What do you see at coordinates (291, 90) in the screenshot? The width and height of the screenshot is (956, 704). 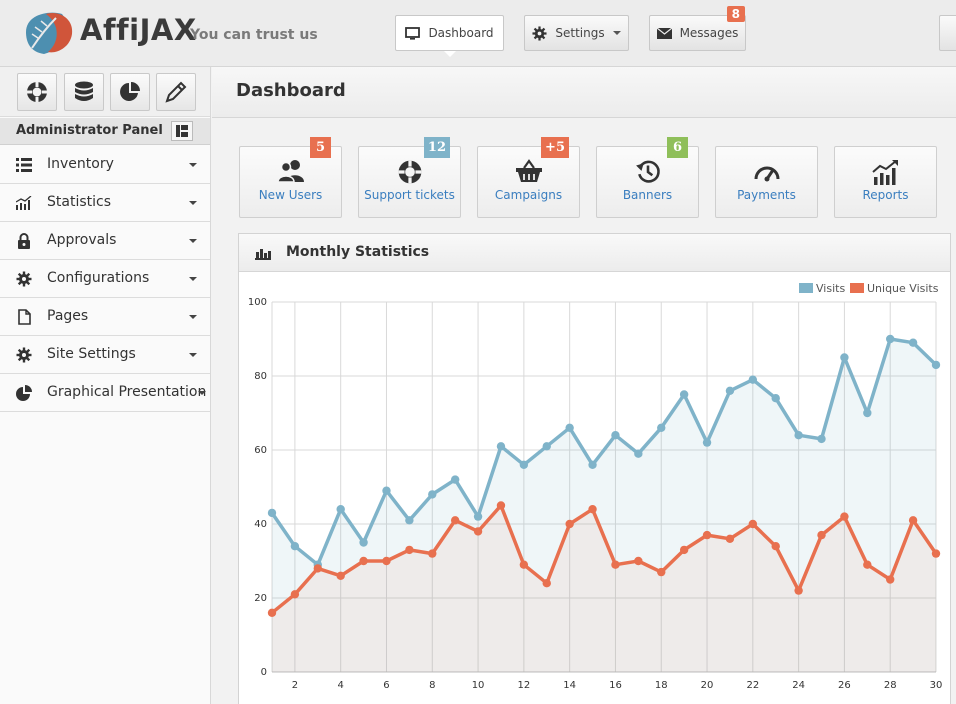 I see `page-title: Dashboard` at bounding box center [291, 90].